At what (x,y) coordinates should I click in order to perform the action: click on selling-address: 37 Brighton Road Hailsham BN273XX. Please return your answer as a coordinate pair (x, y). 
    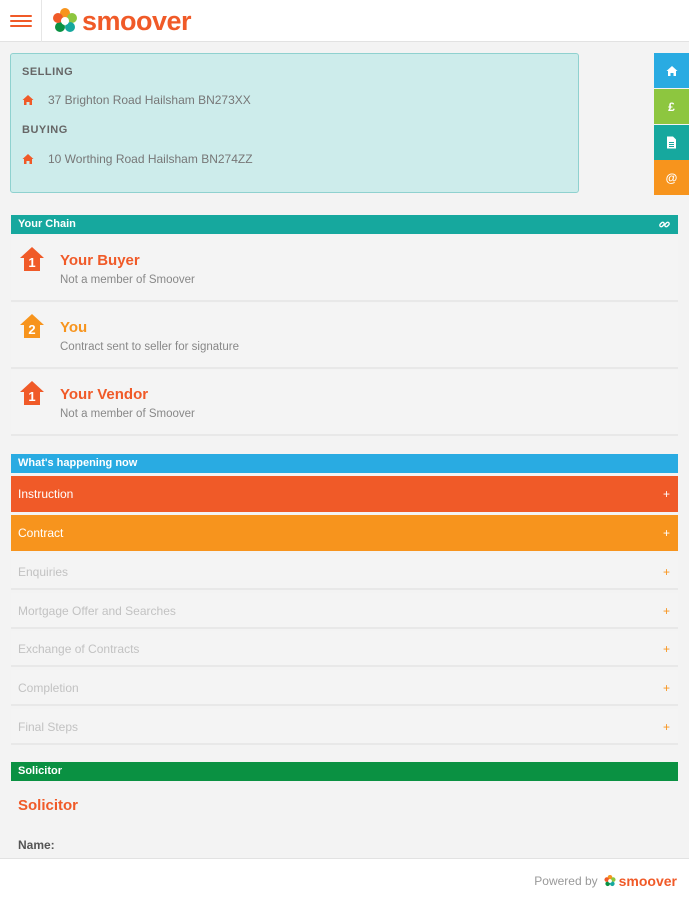
    Looking at the image, I should click on (149, 100).